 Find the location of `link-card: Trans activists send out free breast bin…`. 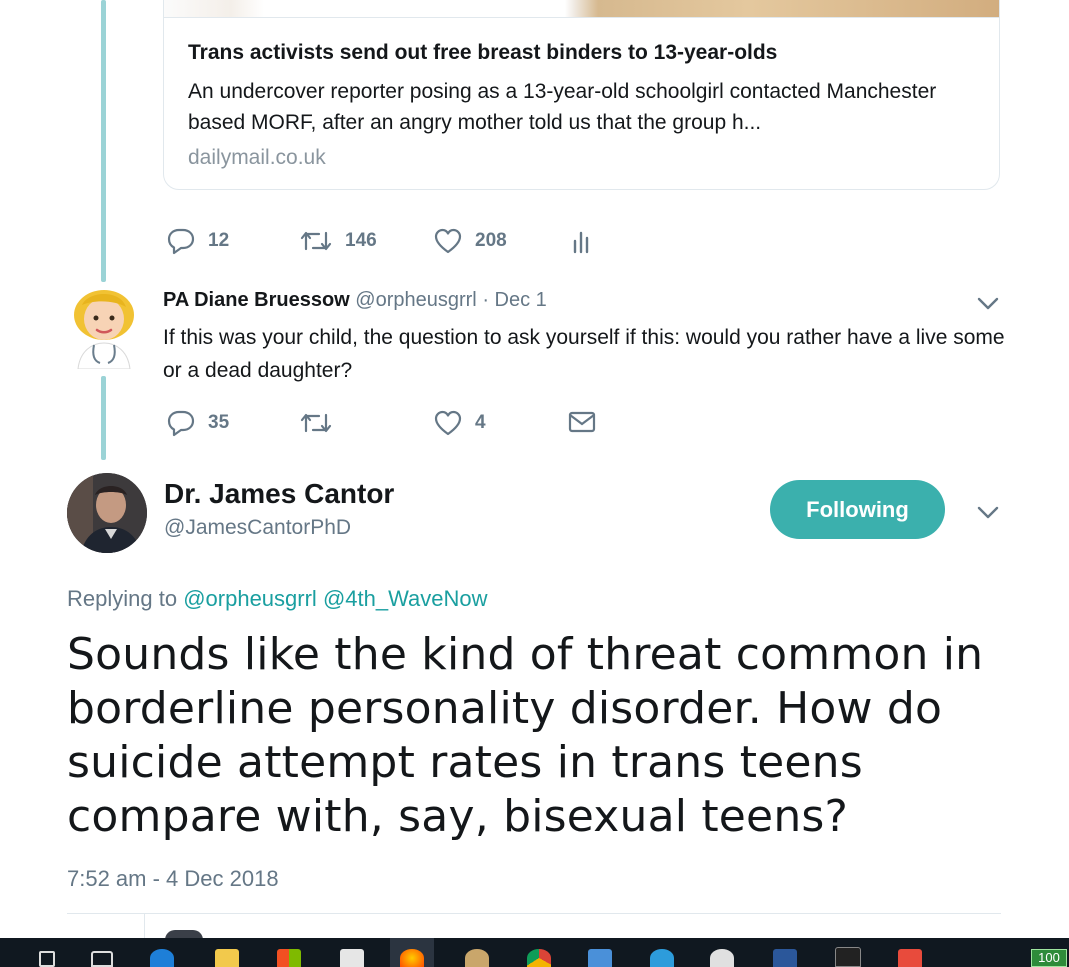

link-card: Trans activists send out free breast bin… is located at coordinates (581, 103).